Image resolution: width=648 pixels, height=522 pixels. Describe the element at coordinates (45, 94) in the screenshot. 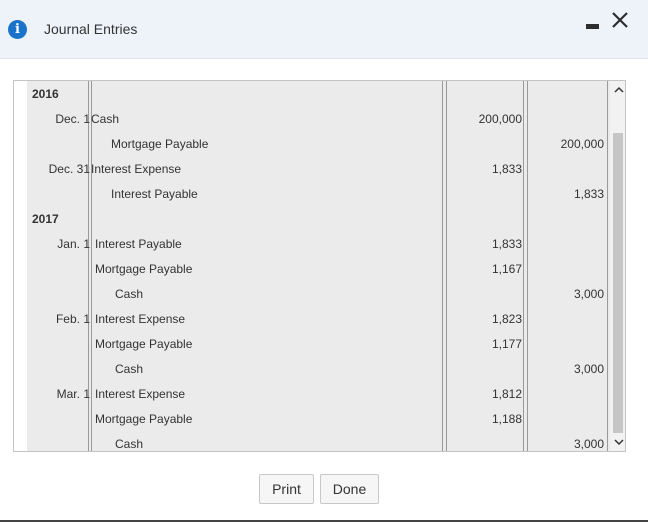

I see `year-label: 2016` at that location.